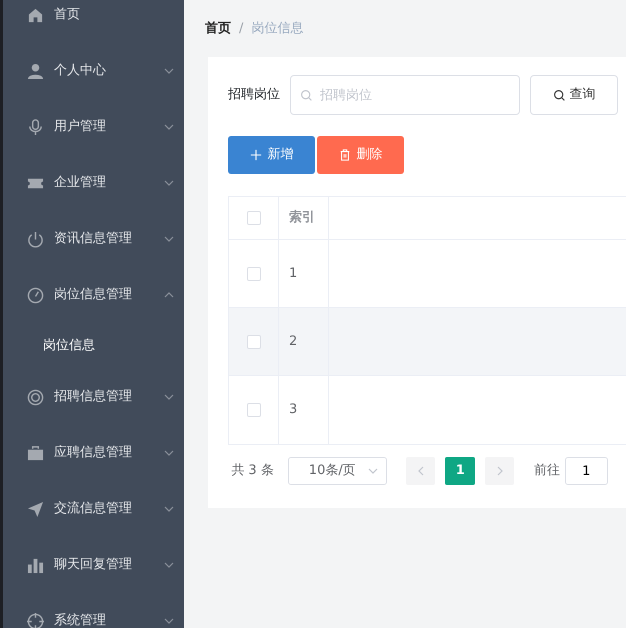 Image resolution: width=626 pixels, height=628 pixels. I want to click on page-size-select: 10条/页, so click(337, 471).